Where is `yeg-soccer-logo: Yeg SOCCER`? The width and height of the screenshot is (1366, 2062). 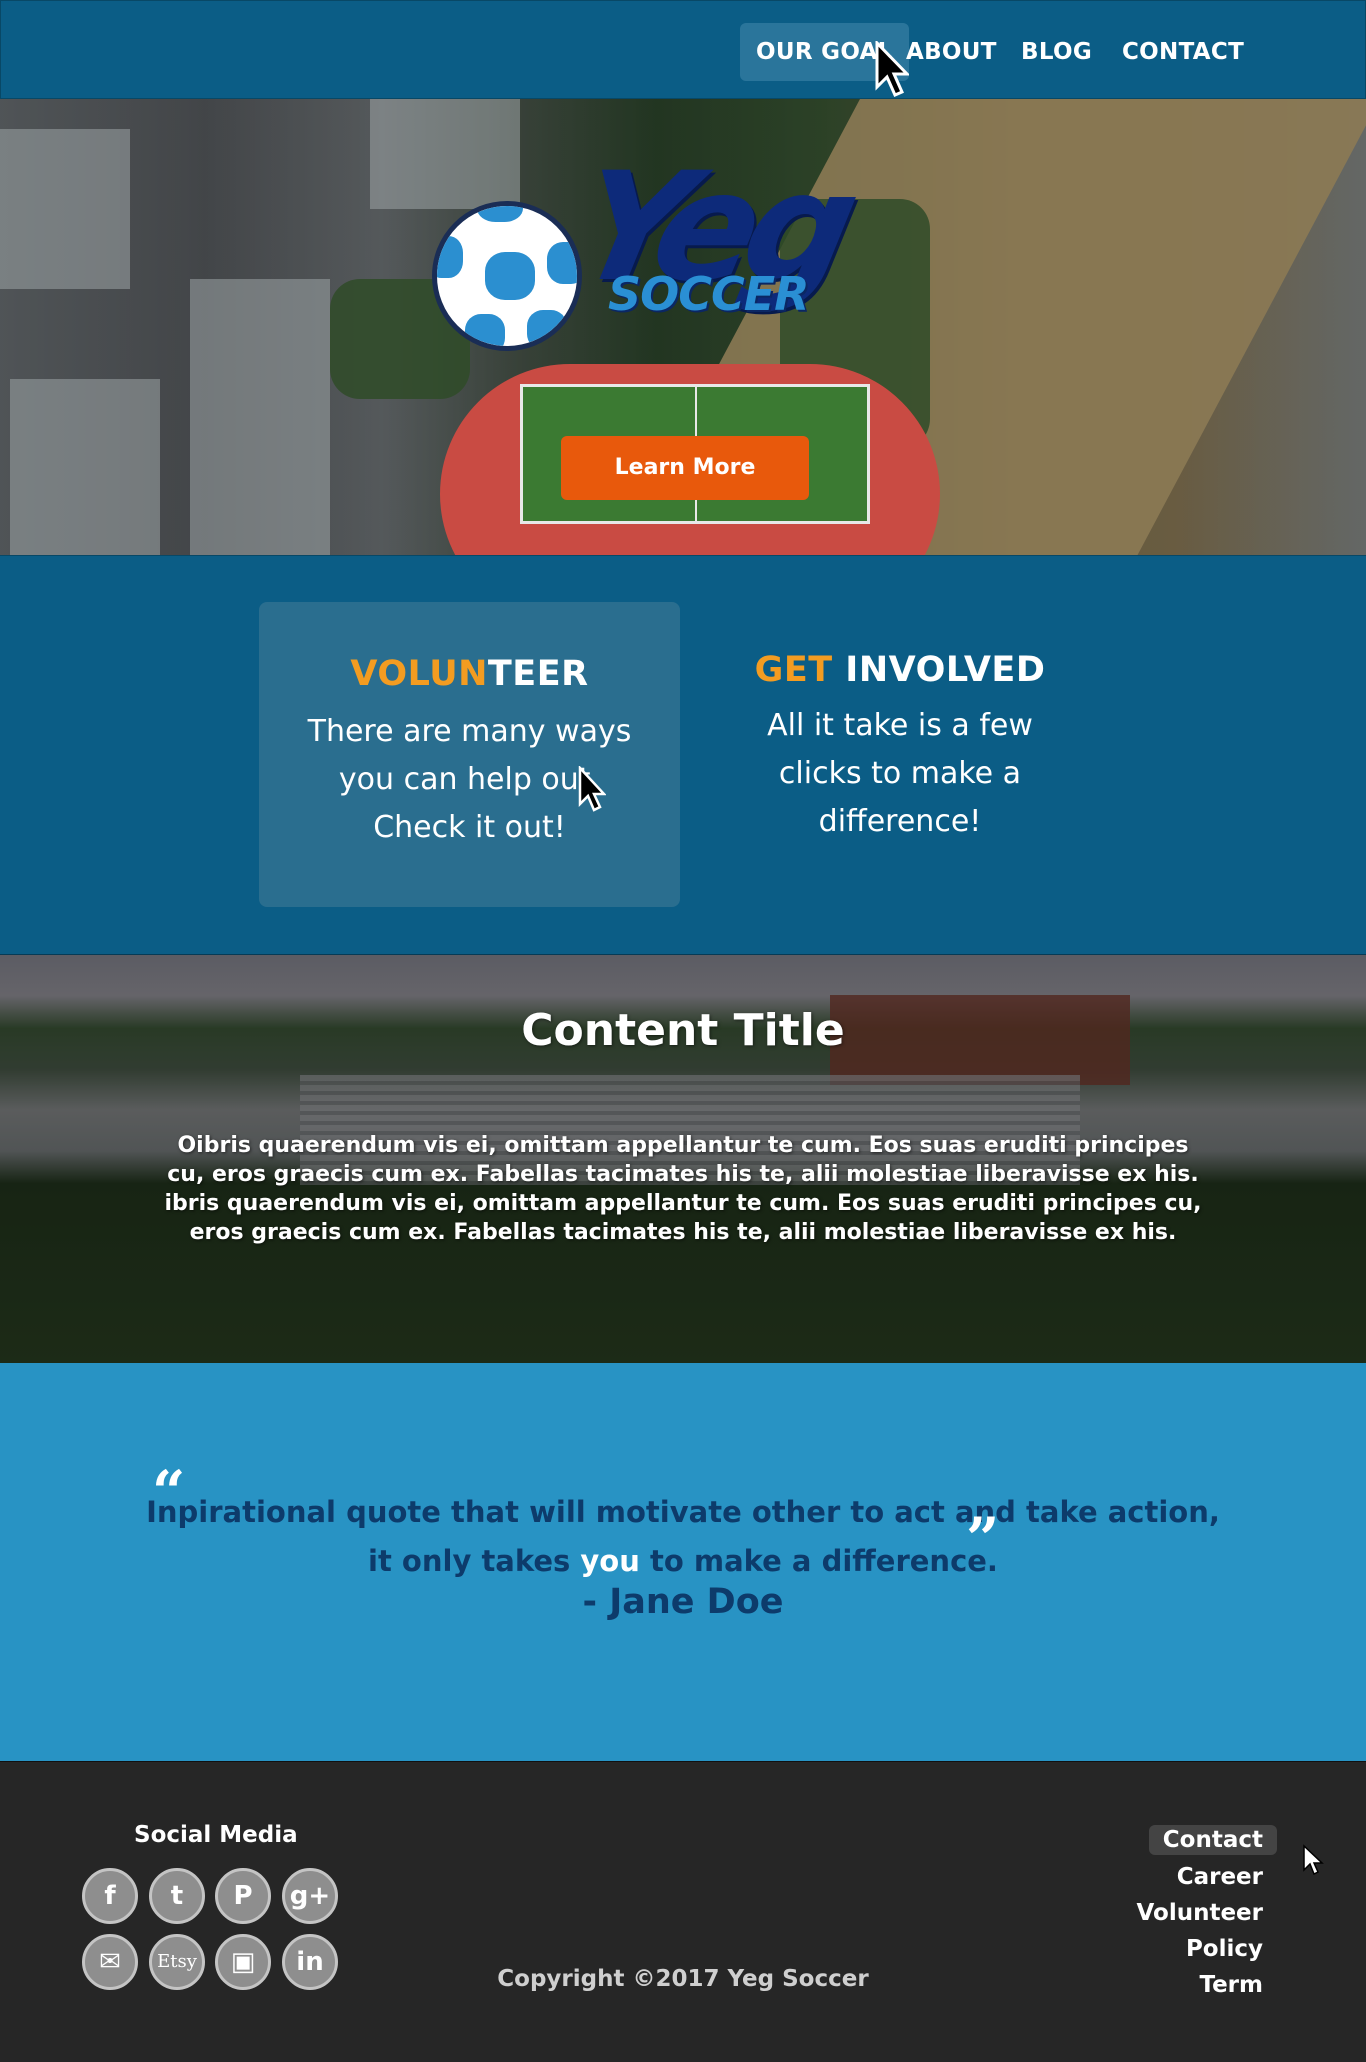 yeg-soccer-logo: Yeg SOCCER is located at coordinates (650, 275).